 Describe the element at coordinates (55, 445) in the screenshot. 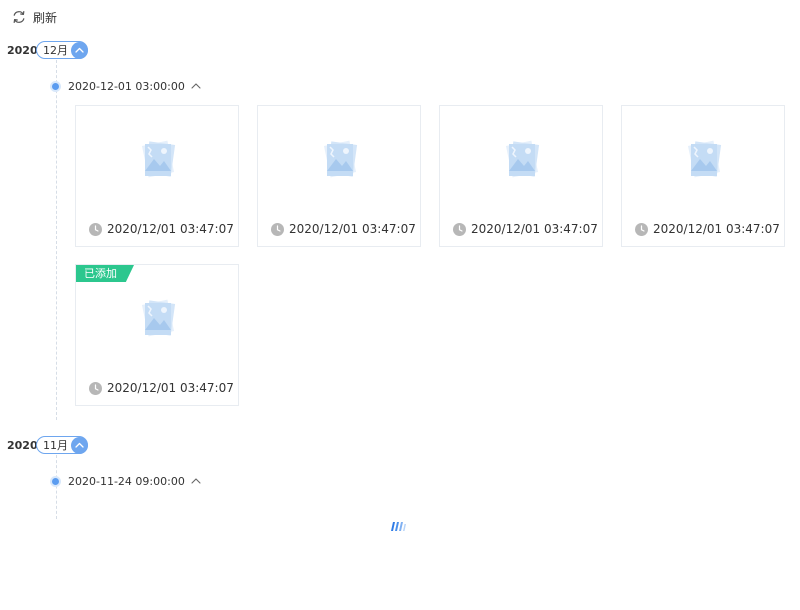

I see `month-label: 11月` at that location.